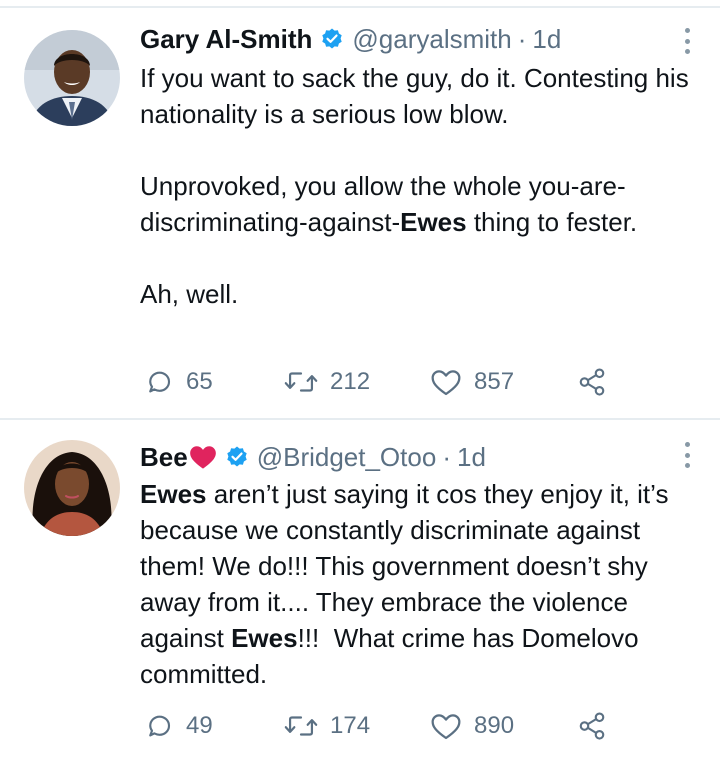 This screenshot has width=720, height=762. I want to click on retweet-button: 174, so click(327, 726).